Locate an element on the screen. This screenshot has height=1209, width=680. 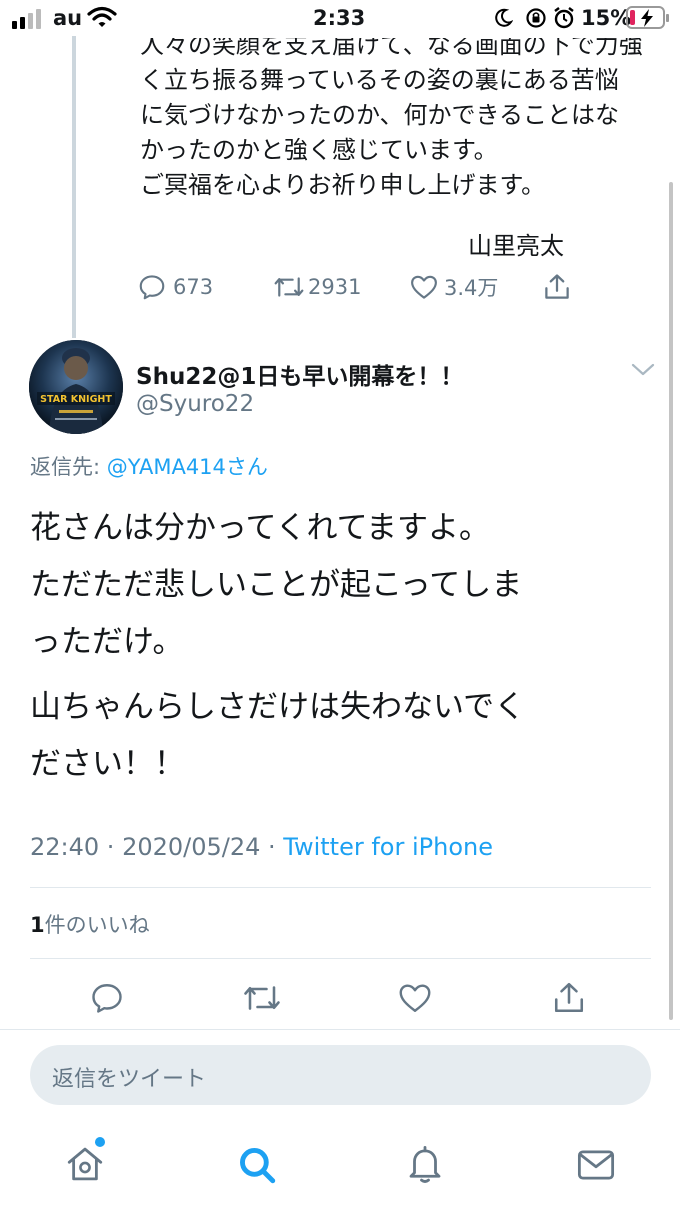
tweet-line: 花さんは分かってくれてますよ。 is located at coordinates (260, 528).